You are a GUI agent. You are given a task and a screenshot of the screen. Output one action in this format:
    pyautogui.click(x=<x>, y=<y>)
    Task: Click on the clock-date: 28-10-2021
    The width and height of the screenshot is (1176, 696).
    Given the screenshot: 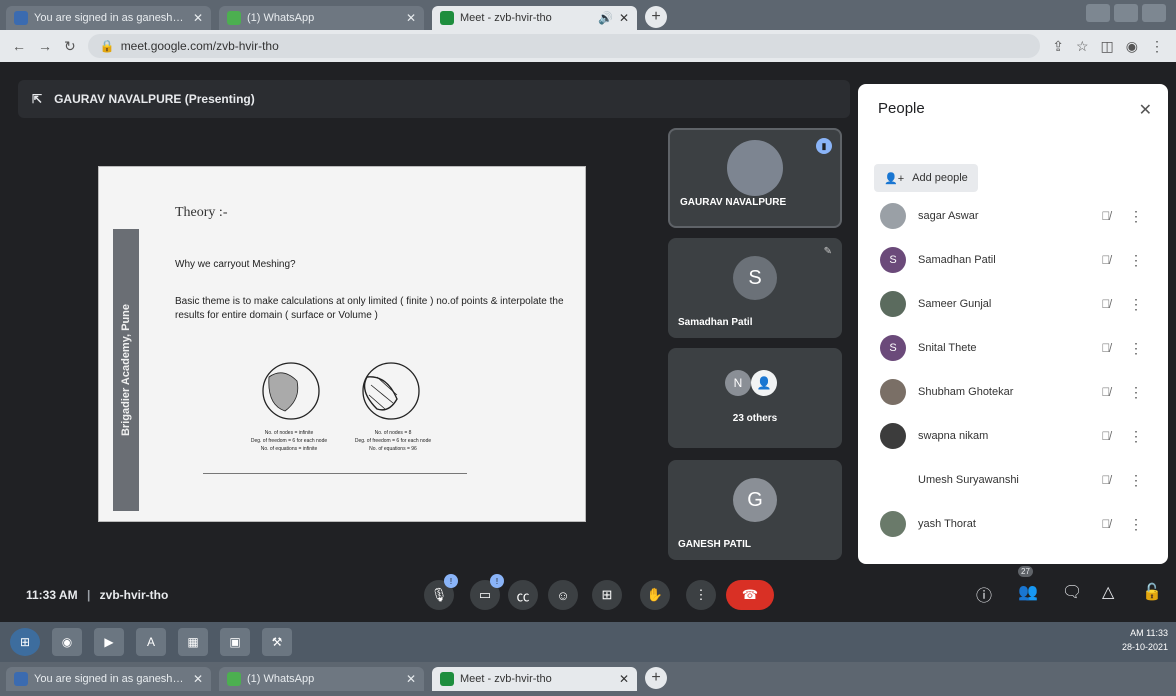 What is the action you would take?
    pyautogui.click(x=1144, y=647)
    